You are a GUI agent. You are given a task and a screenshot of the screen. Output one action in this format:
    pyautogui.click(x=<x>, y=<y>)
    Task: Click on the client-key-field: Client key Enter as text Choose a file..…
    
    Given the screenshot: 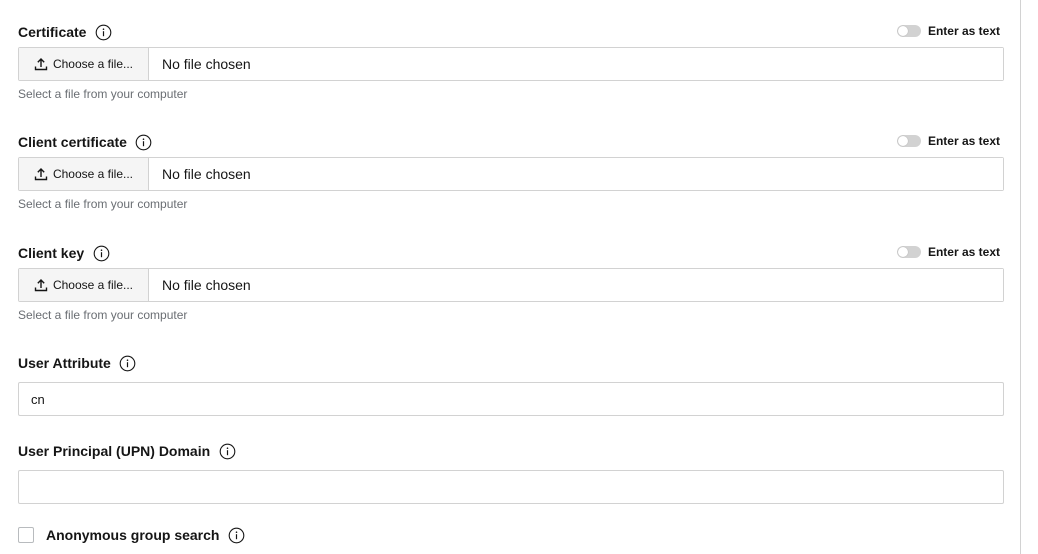 What is the action you would take?
    pyautogui.click(x=511, y=281)
    